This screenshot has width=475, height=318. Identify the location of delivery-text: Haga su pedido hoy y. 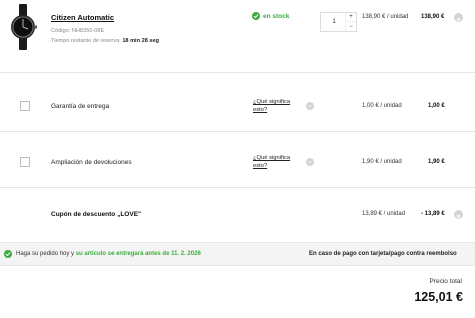
(46, 254).